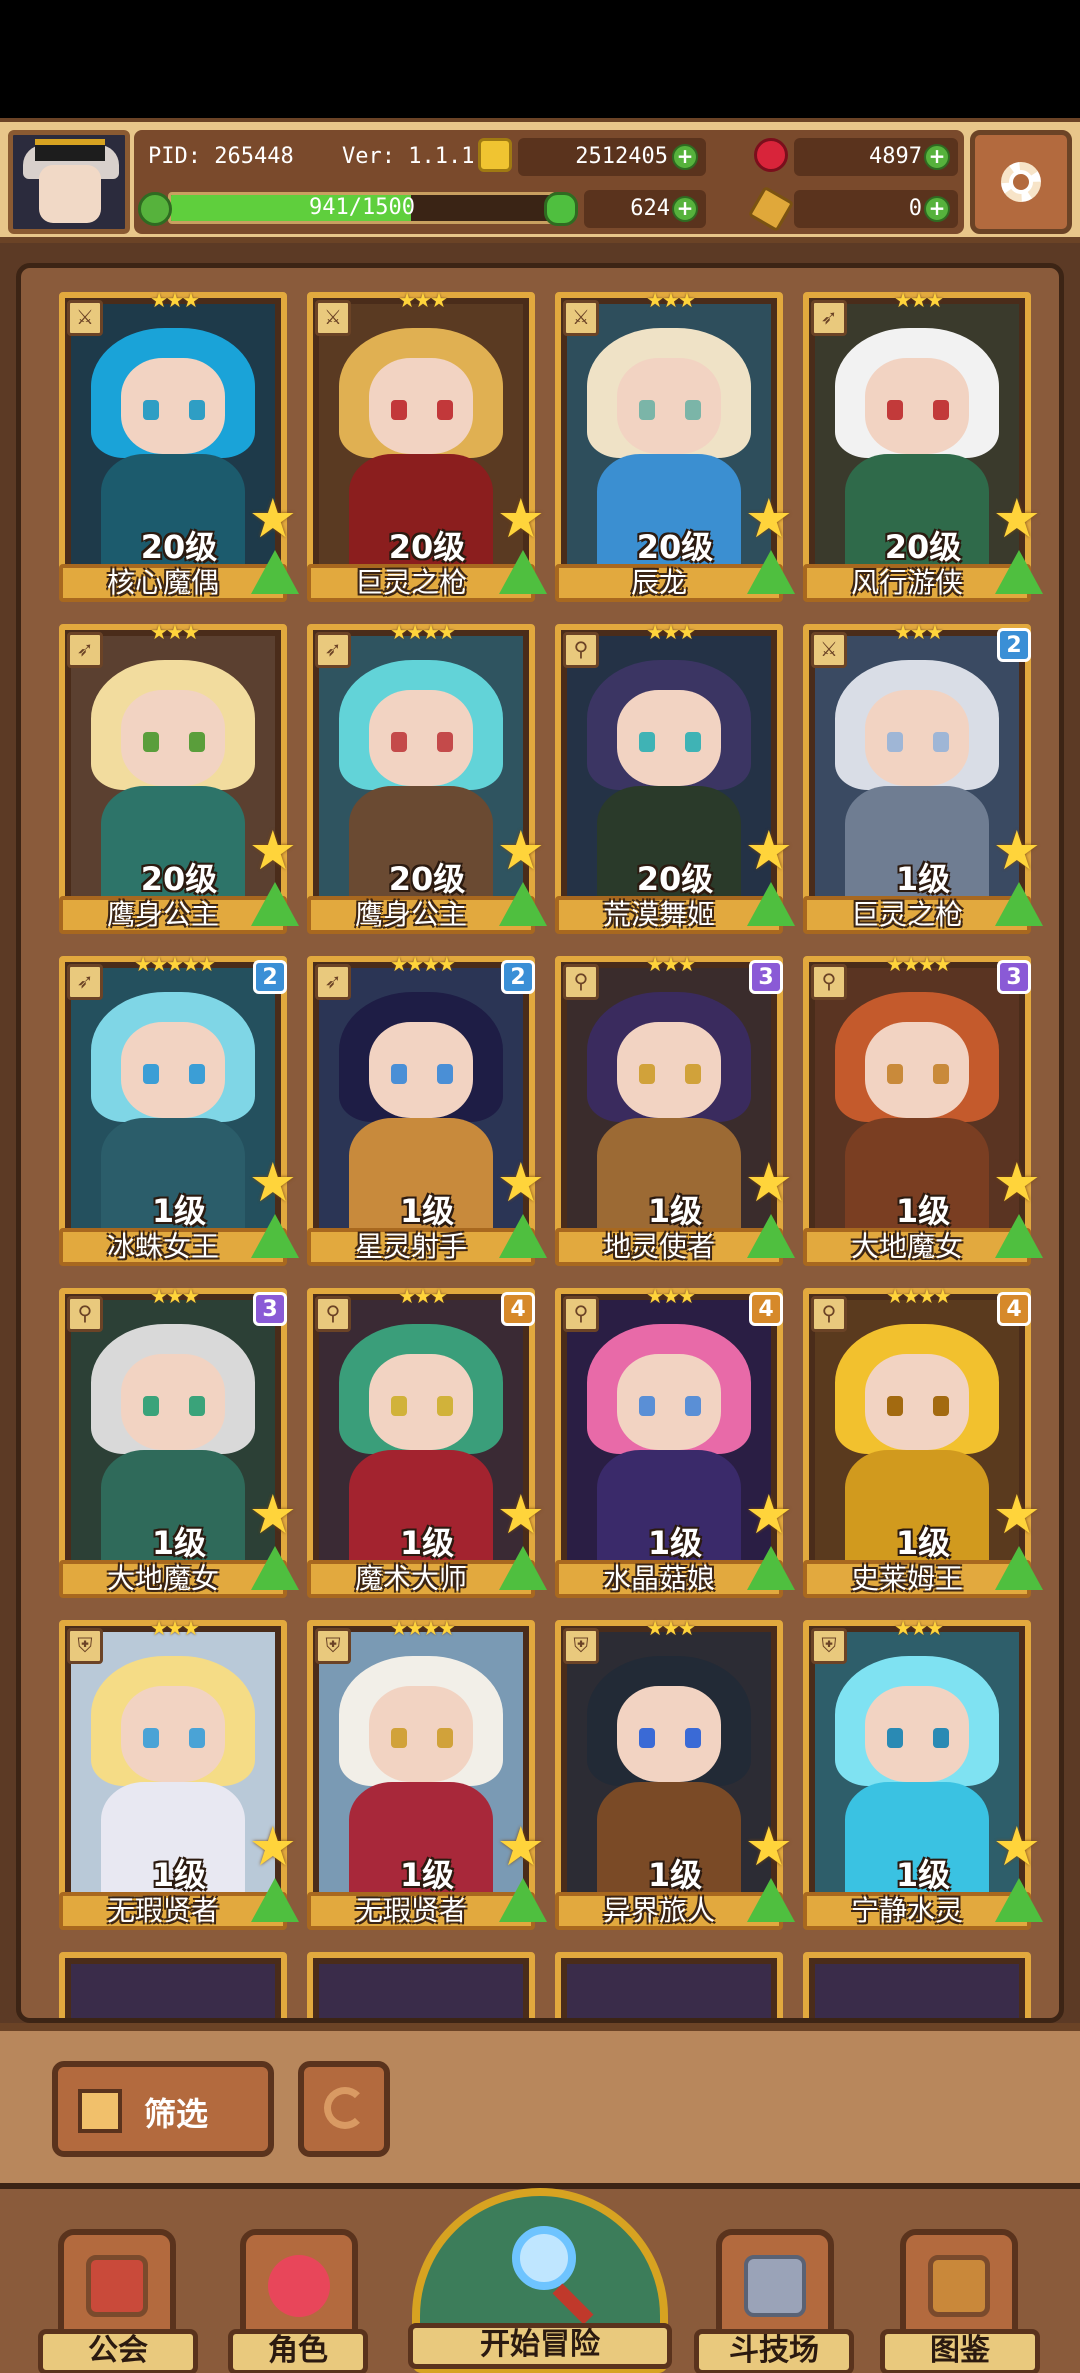  What do you see at coordinates (675, 780) in the screenshot?
I see `character-card: 20级 ⚲ ★★★ 荒漠舞姬 ★` at bounding box center [675, 780].